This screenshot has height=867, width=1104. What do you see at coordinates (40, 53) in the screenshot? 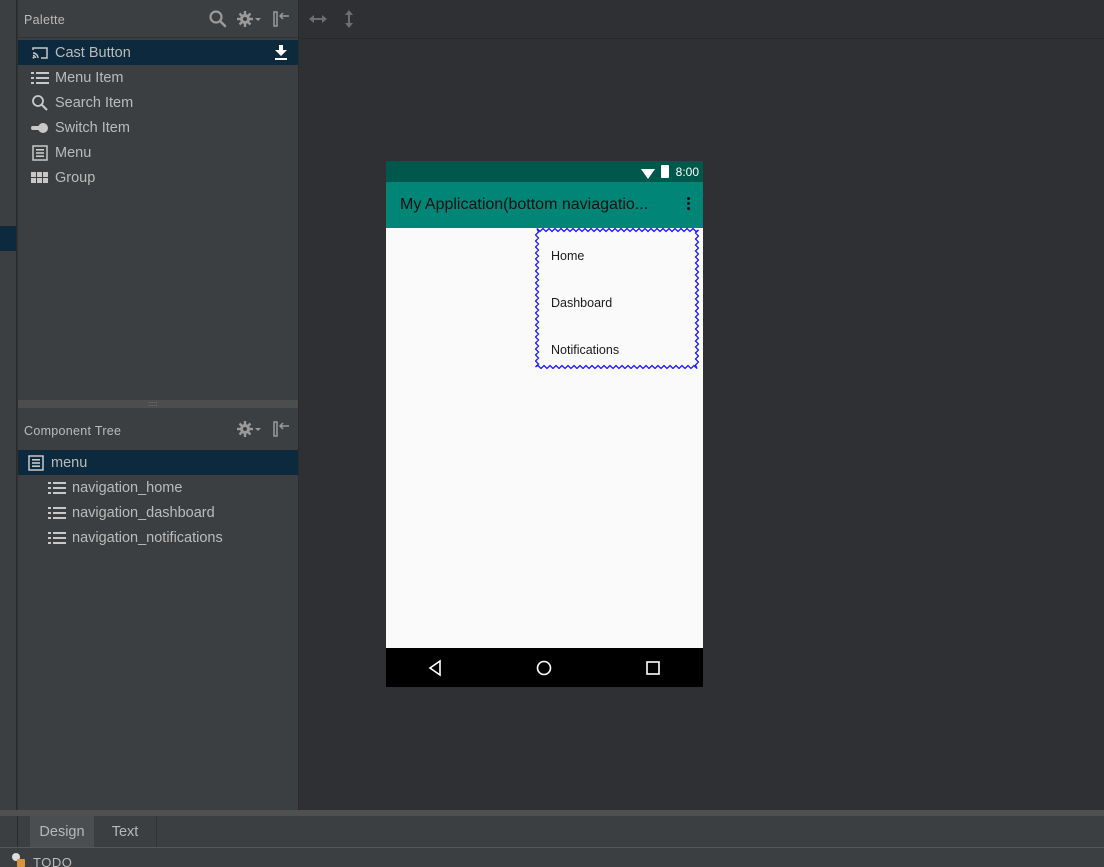
I see `cast-icon` at bounding box center [40, 53].